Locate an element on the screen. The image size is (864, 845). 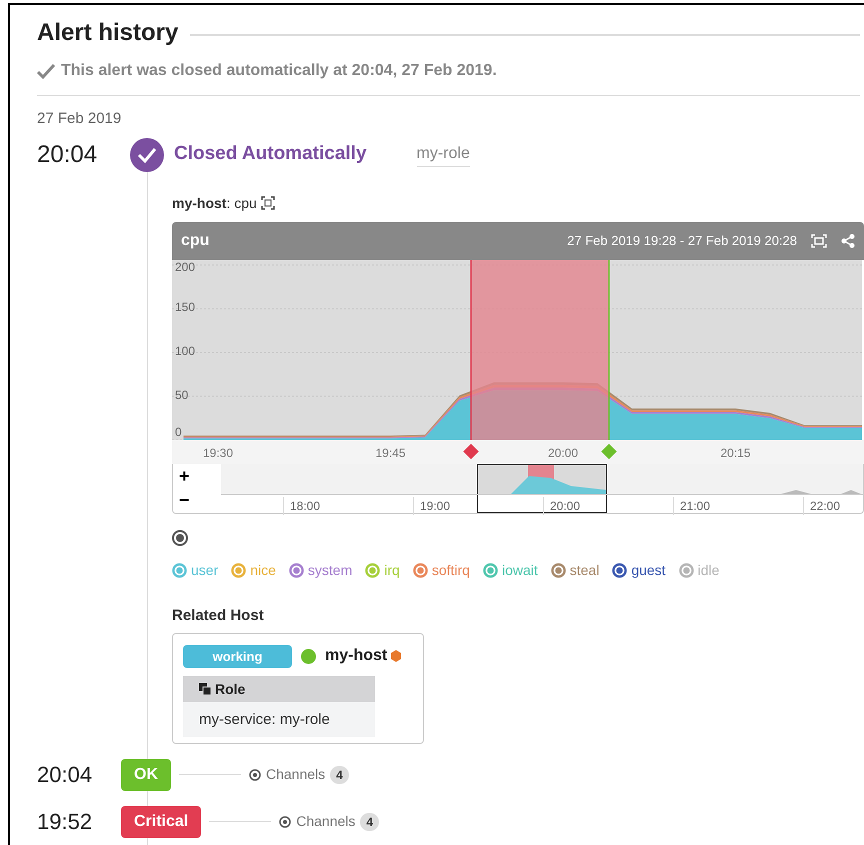
event-status-badge: OK is located at coordinates (146, 774).